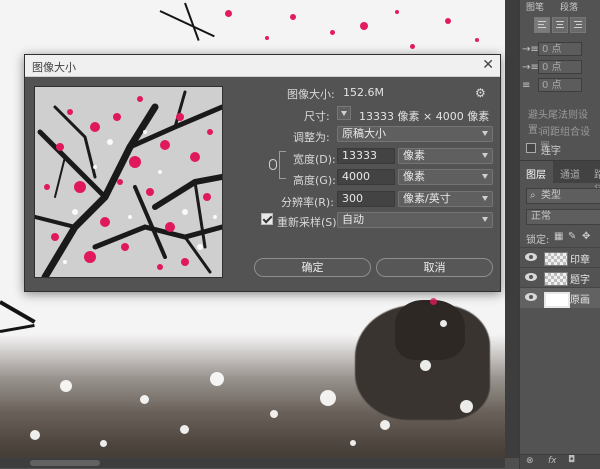  I want to click on dialog-title: 图像大小, so click(54, 67).